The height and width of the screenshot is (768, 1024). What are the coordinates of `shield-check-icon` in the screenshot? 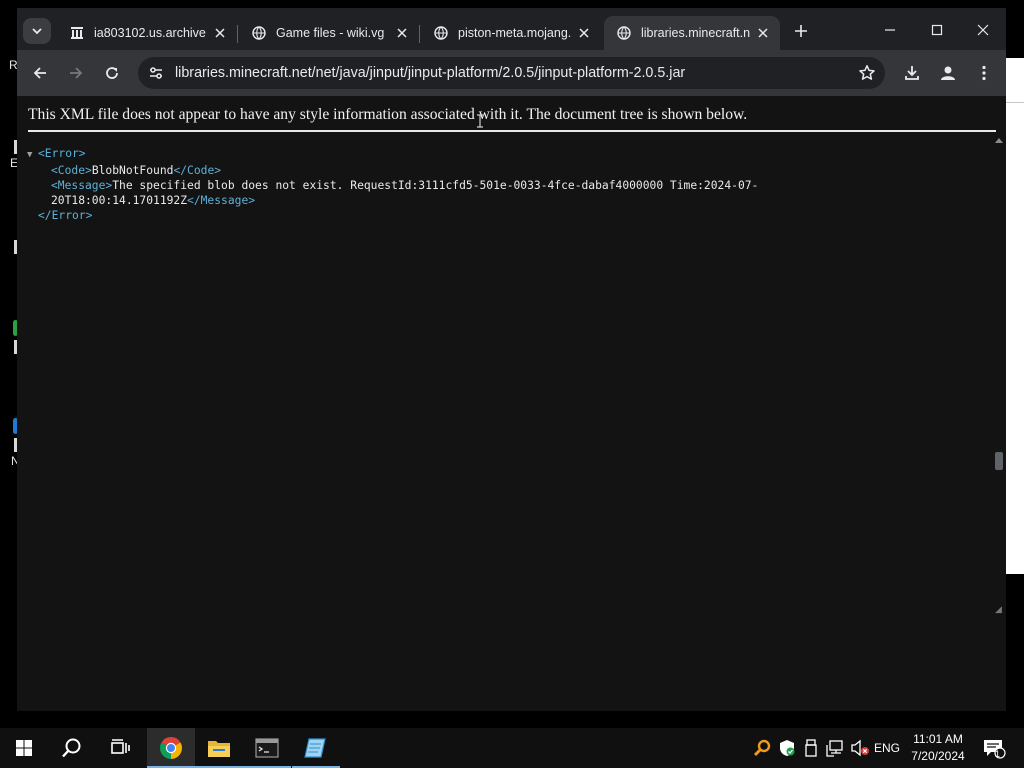 It's located at (787, 748).